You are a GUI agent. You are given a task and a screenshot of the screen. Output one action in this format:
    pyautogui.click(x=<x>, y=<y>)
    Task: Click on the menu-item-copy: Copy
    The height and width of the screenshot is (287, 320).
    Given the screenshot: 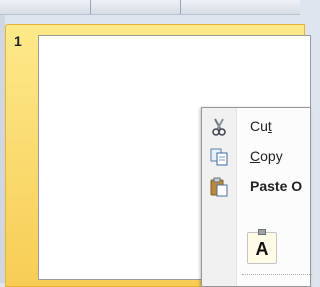 What is the action you would take?
    pyautogui.click(x=257, y=157)
    